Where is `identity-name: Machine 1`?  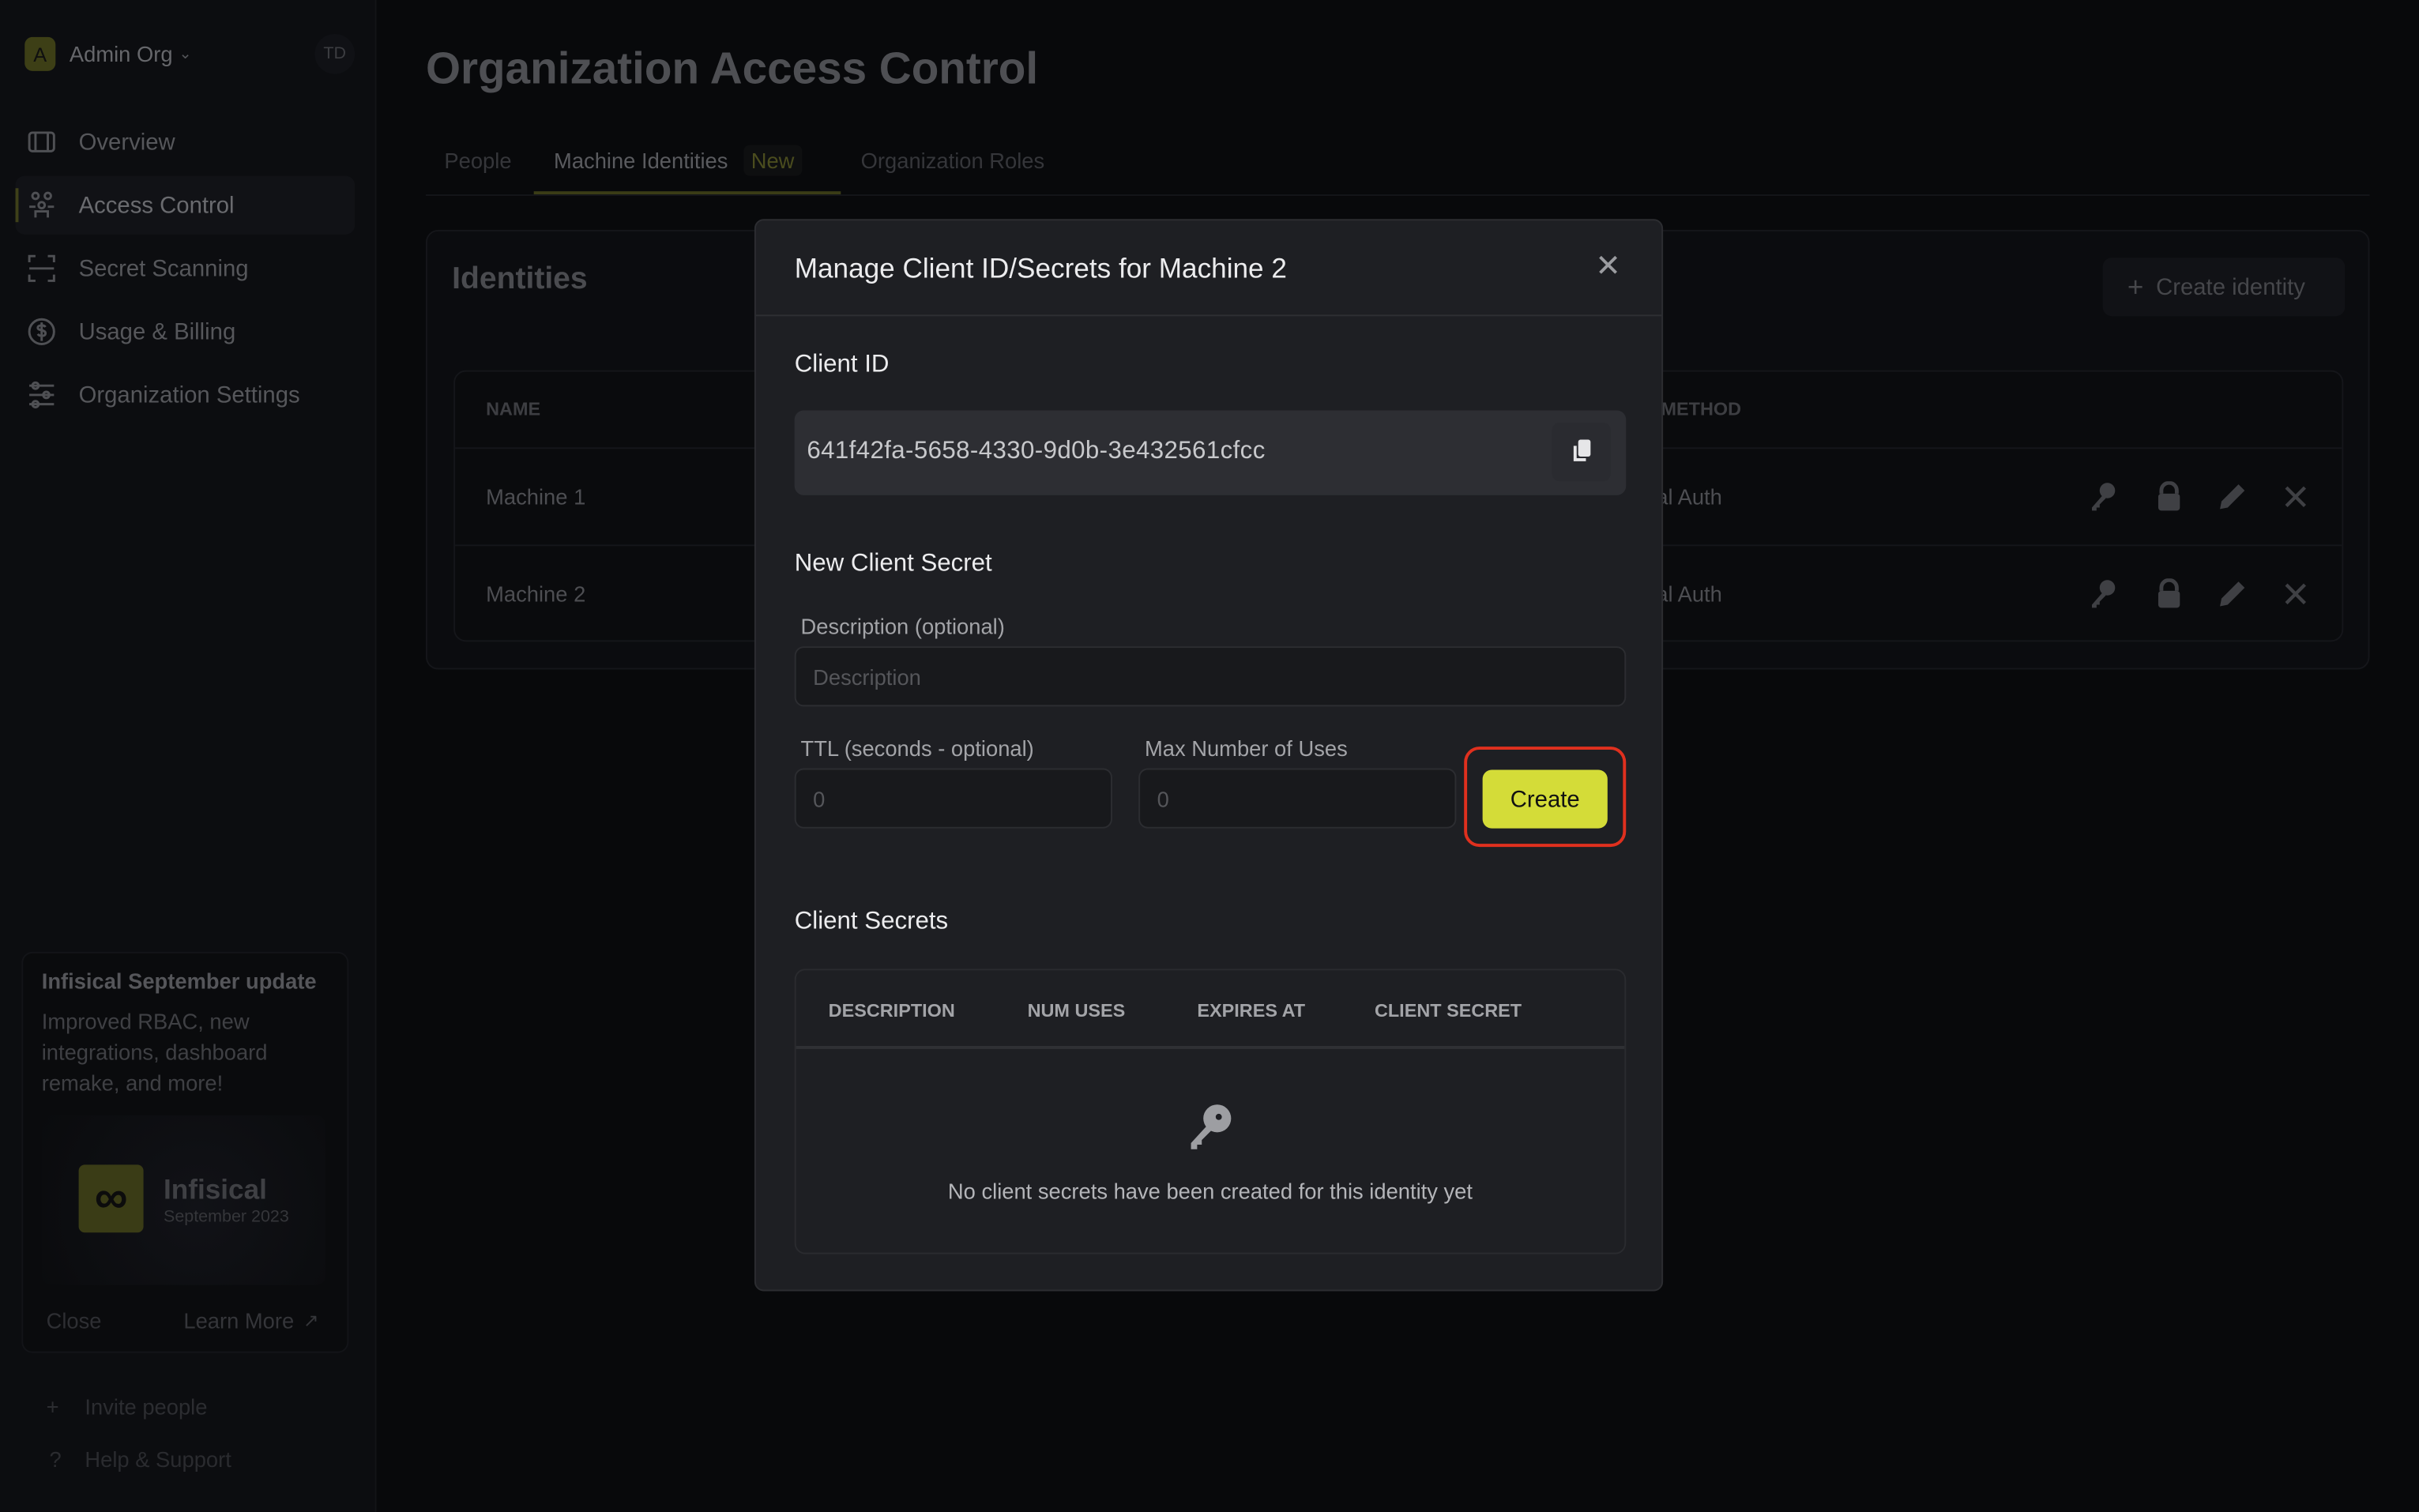
identity-name: Machine 1 is located at coordinates (536, 497).